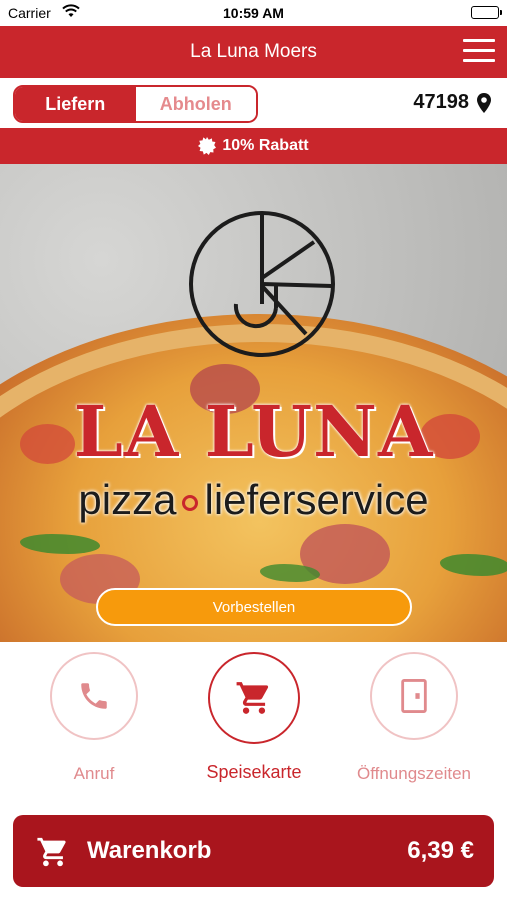 The image size is (507, 900). What do you see at coordinates (316, 499) in the screenshot?
I see `tagline-right: lieferservice` at bounding box center [316, 499].